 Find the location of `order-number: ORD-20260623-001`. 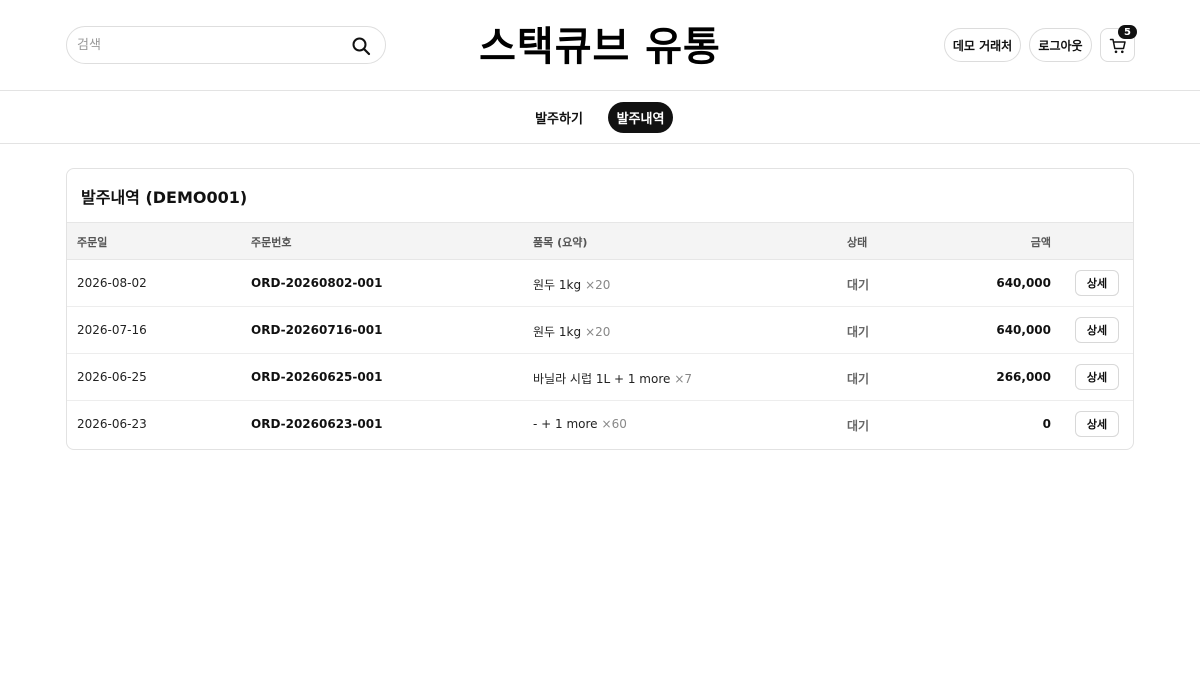

order-number: ORD-20260623-001 is located at coordinates (317, 424).